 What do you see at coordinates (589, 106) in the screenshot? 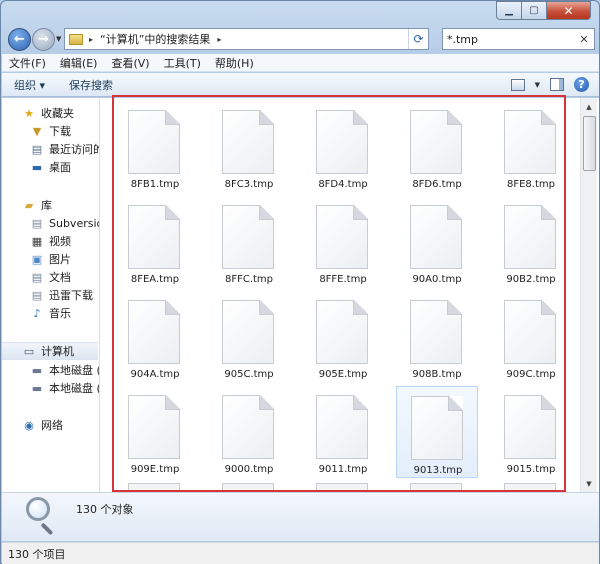
I see `scroll-up-icon: ▲` at bounding box center [589, 106].